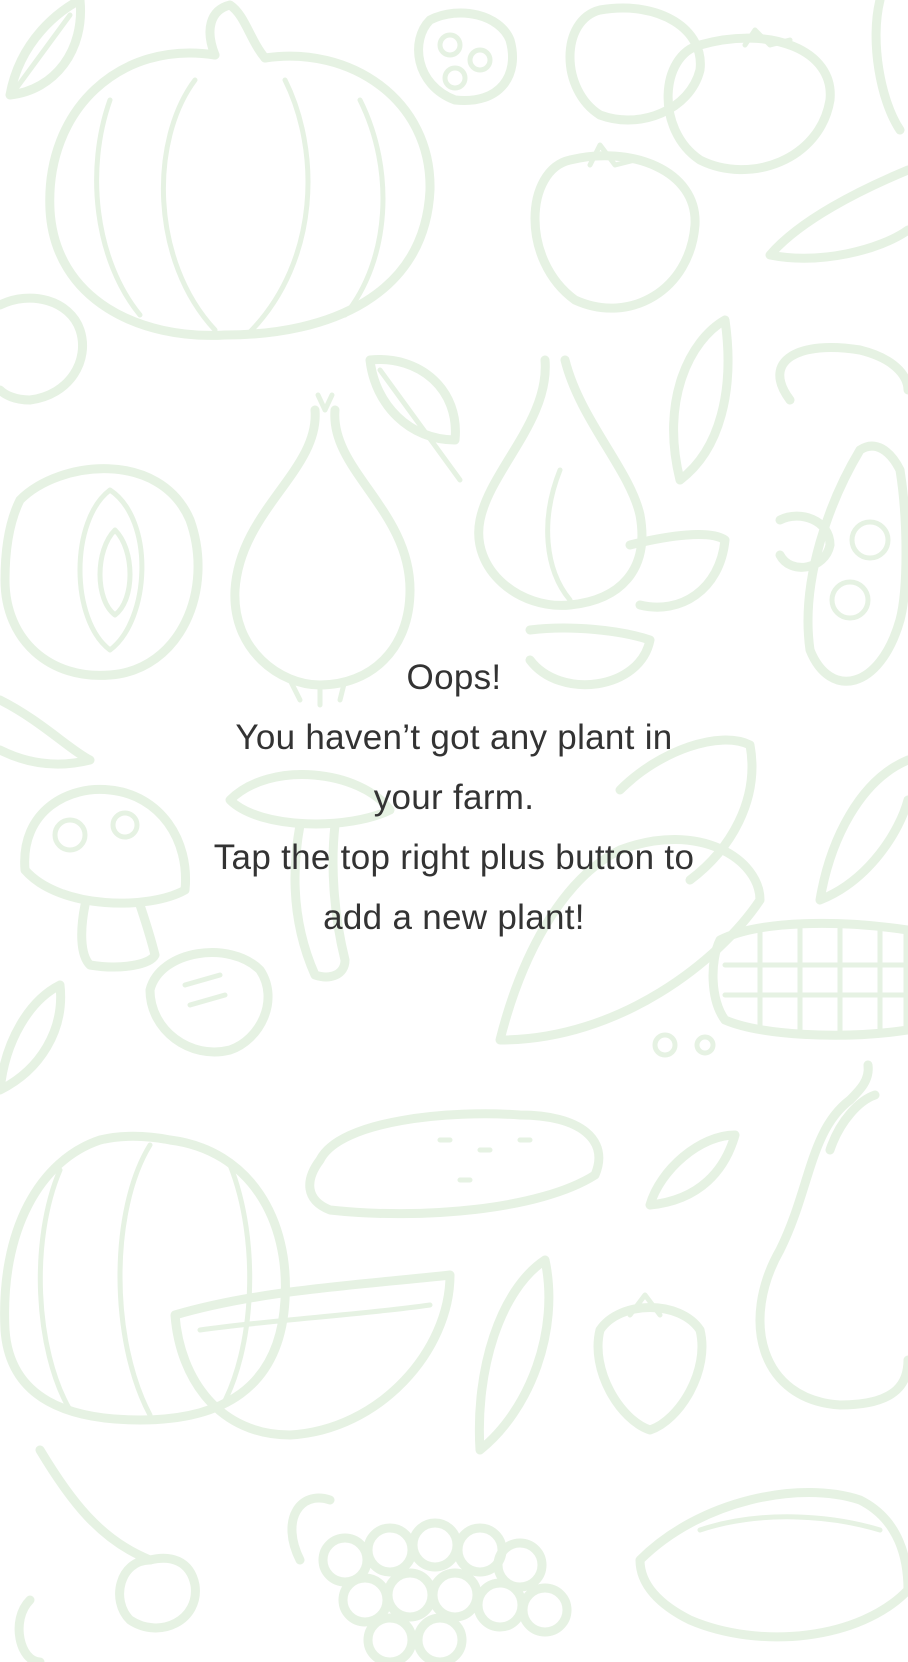  What do you see at coordinates (771, 1565) in the screenshot?
I see `sweet-potato-icon` at bounding box center [771, 1565].